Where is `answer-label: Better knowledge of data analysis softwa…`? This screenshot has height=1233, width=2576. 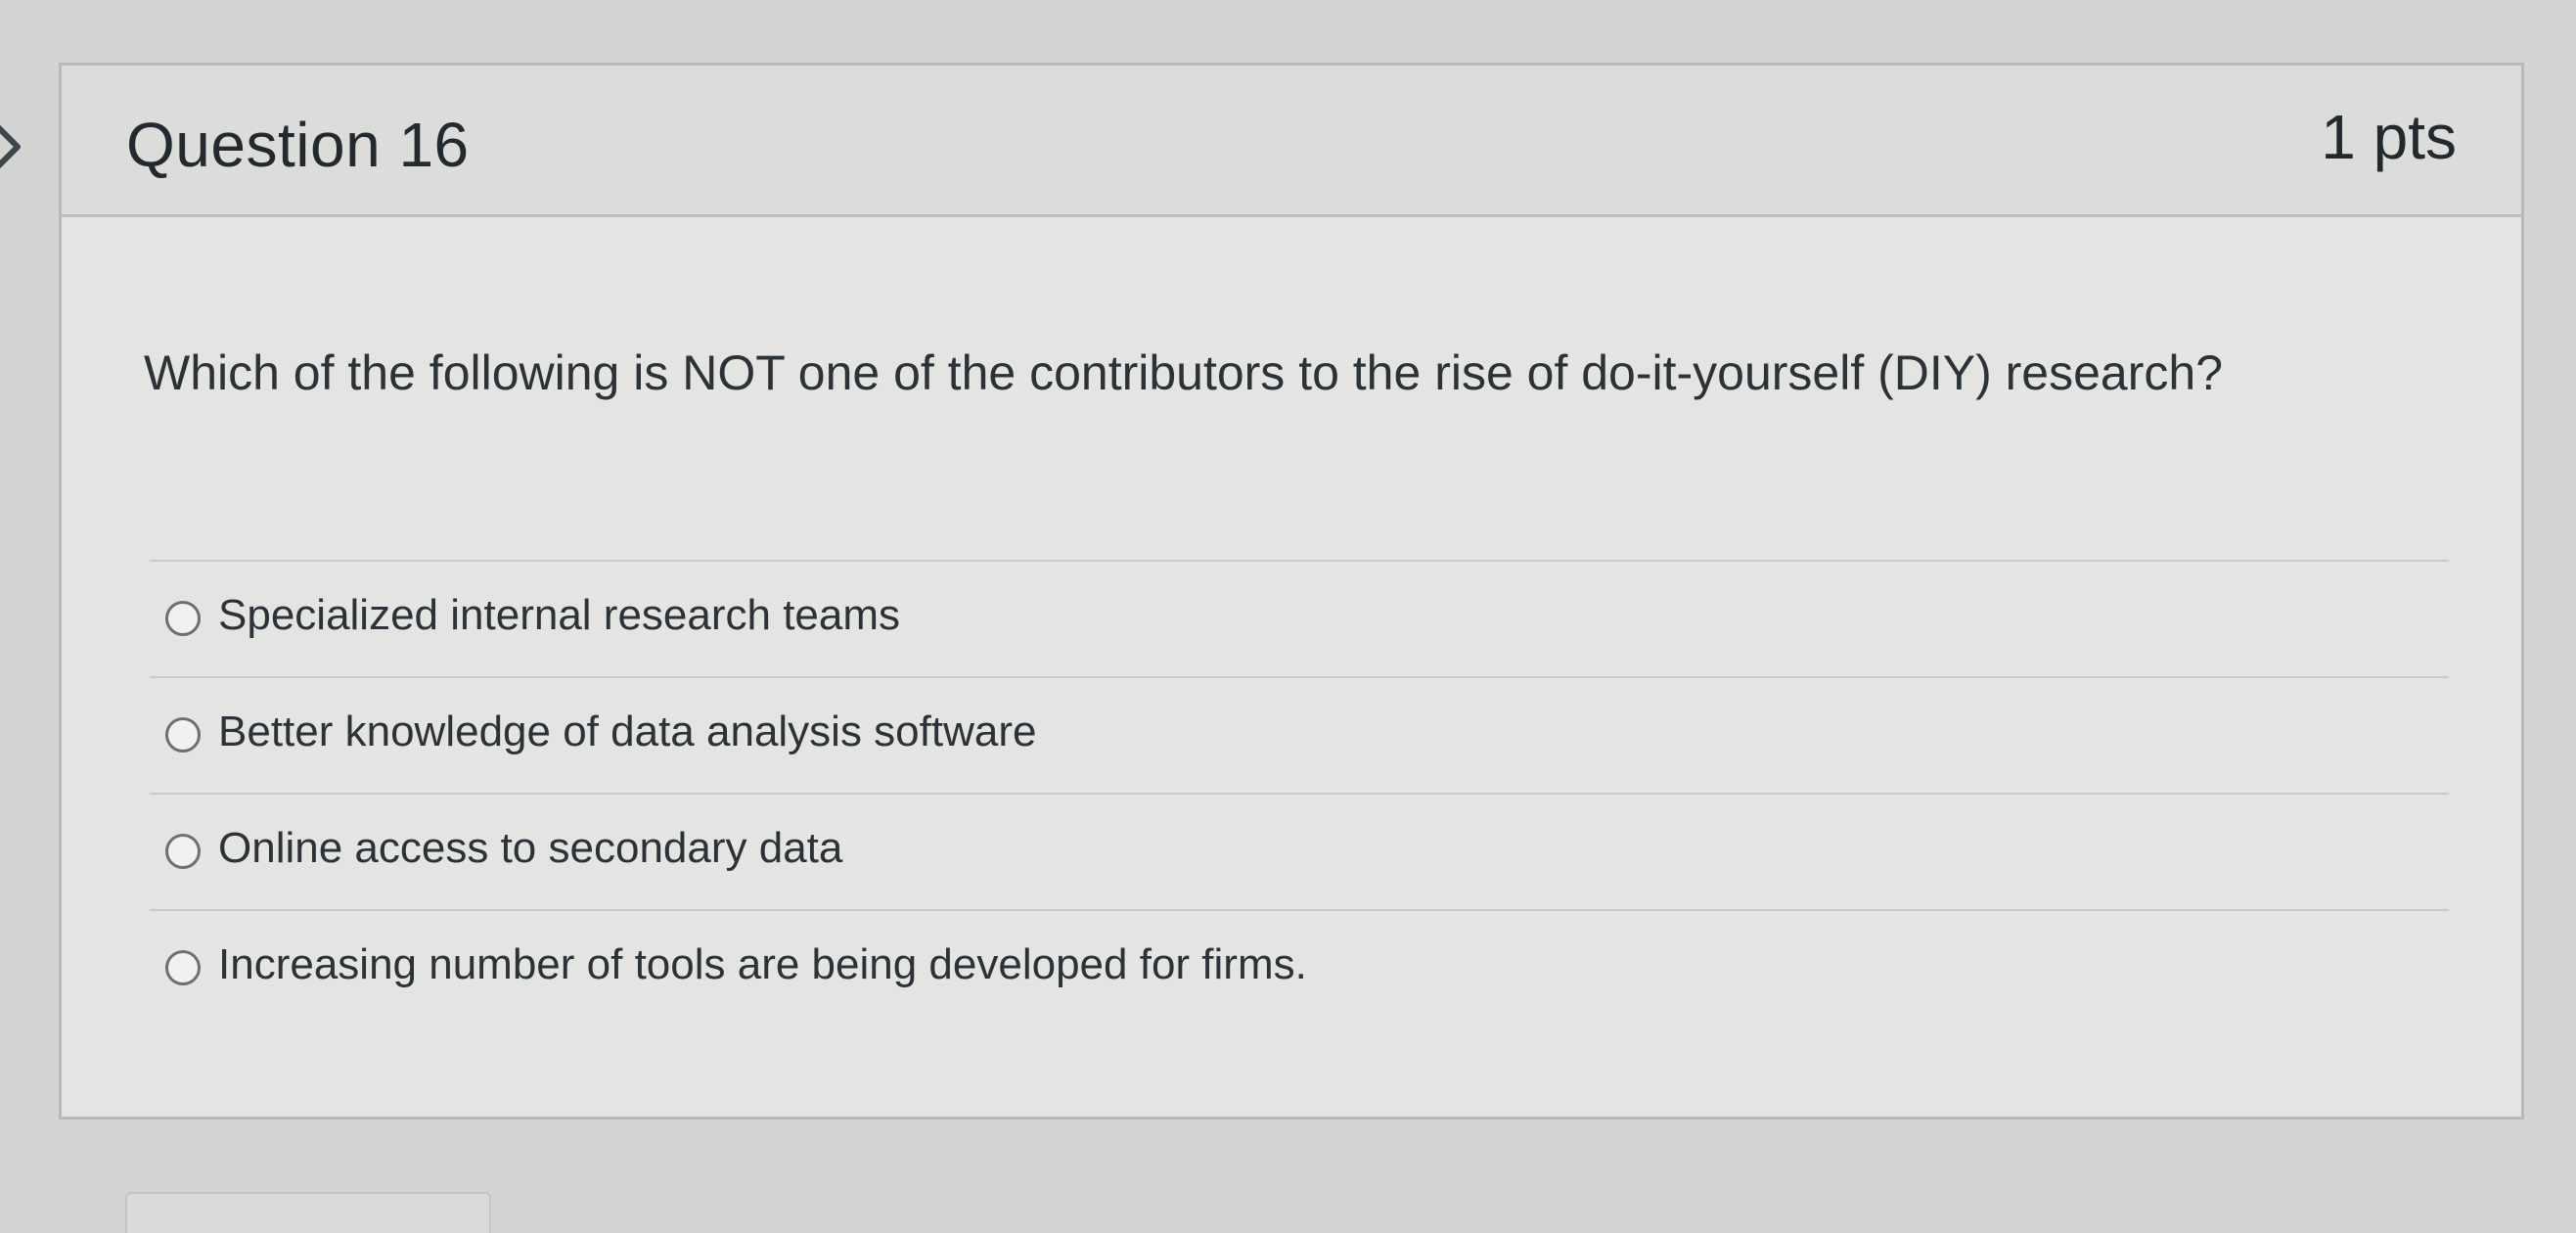 answer-label: Better knowledge of data analysis softwa… is located at coordinates (627, 732).